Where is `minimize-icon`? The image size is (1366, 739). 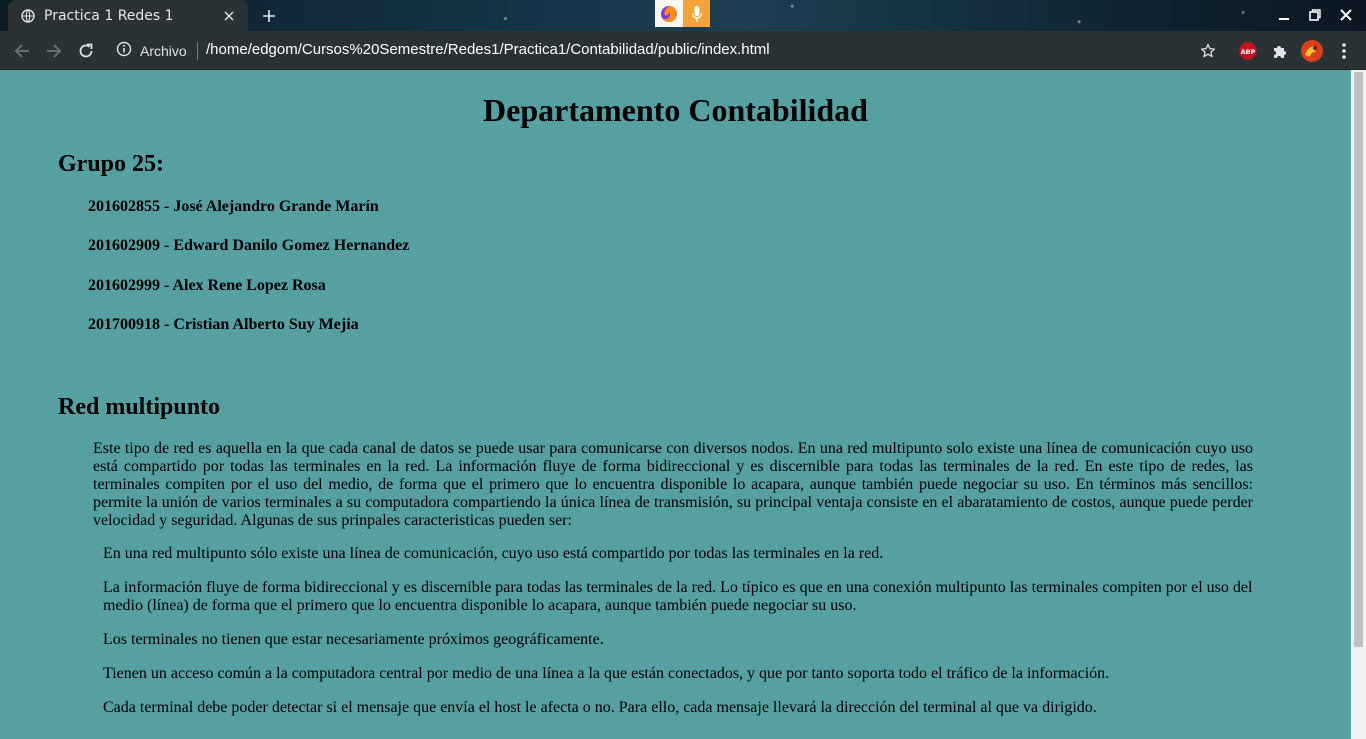
minimize-icon is located at coordinates (1284, 15).